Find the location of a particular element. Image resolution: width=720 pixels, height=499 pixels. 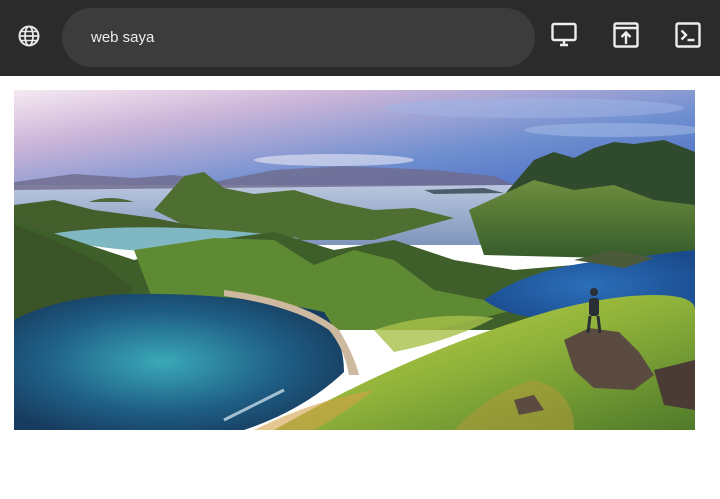

terminal-icon is located at coordinates (688, 37).